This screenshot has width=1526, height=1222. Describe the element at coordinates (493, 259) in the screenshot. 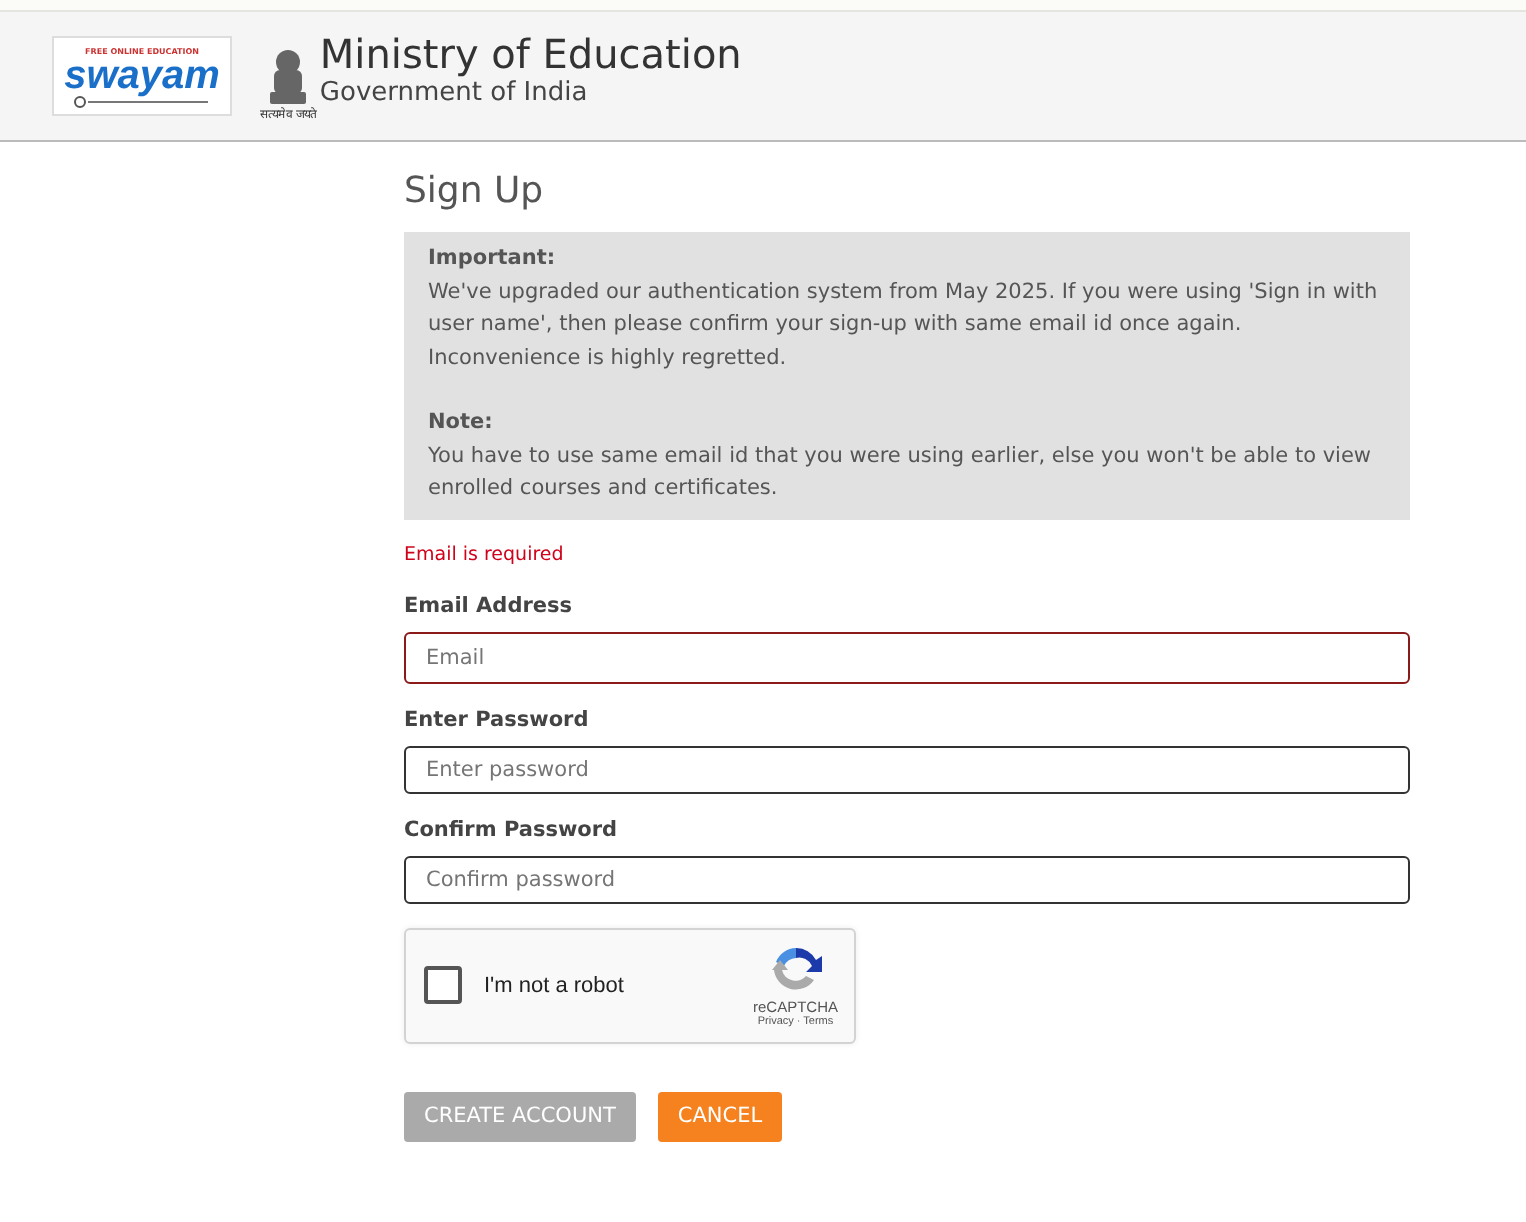

I see `notice-heading: Important:` at that location.